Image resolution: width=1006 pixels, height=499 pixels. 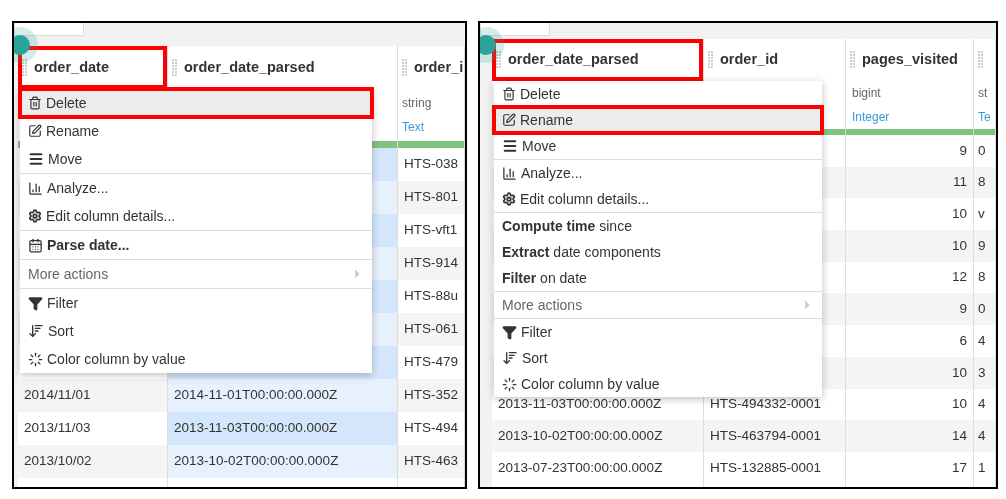 What do you see at coordinates (431, 197) in the screenshot?
I see `table-cell: HTS-801` at bounding box center [431, 197].